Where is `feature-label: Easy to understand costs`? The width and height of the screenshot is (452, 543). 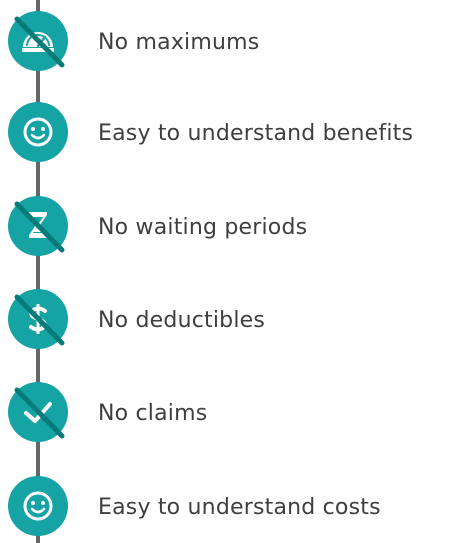
feature-label: Easy to understand costs is located at coordinates (239, 507).